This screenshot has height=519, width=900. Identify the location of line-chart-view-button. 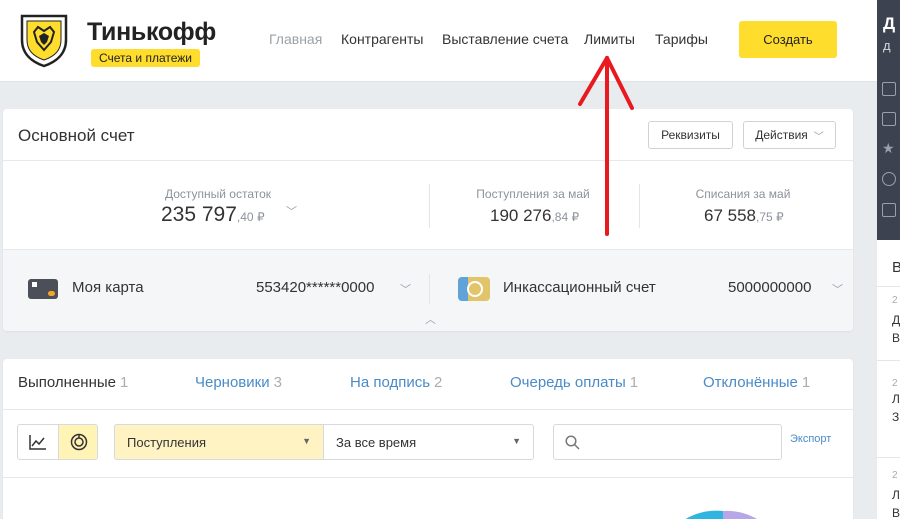
(38, 442).